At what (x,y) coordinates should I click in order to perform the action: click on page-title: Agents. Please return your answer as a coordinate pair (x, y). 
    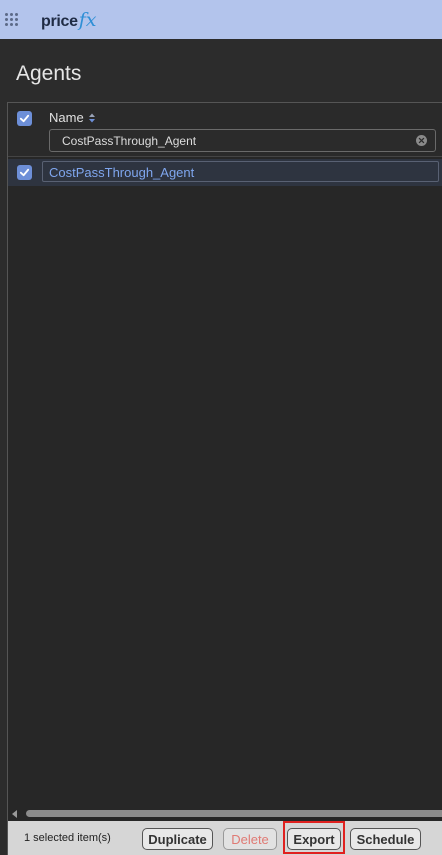
    Looking at the image, I should click on (49, 73).